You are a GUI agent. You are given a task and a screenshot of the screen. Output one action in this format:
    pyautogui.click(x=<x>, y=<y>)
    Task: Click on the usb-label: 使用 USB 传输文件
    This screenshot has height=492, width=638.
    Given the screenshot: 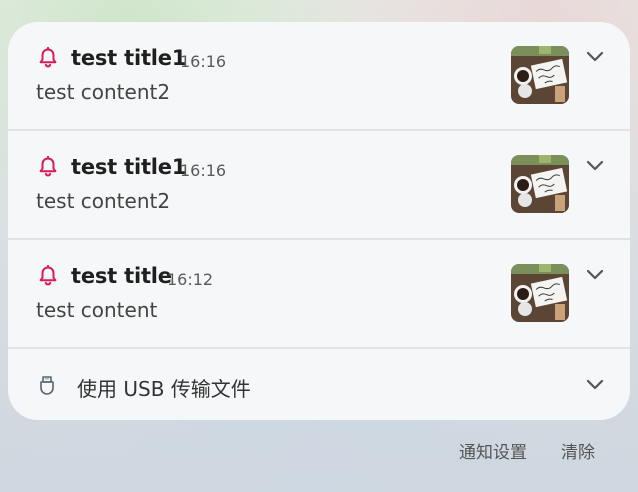 What is the action you would take?
    pyautogui.click(x=164, y=389)
    